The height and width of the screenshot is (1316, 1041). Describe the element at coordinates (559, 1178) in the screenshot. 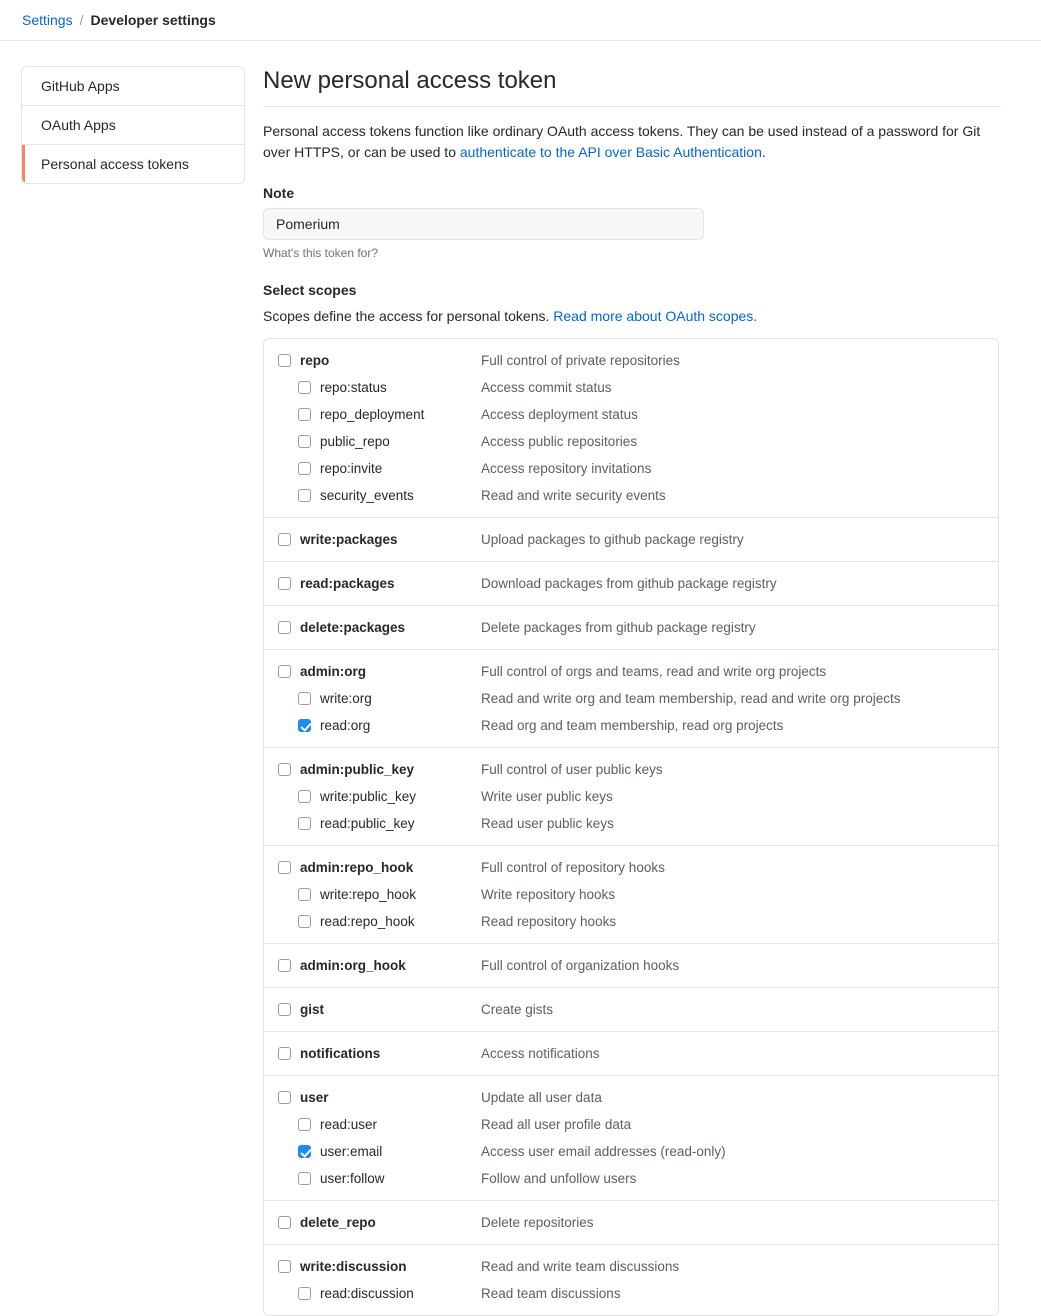

I see `scope-description: Follow and unfollow users` at that location.